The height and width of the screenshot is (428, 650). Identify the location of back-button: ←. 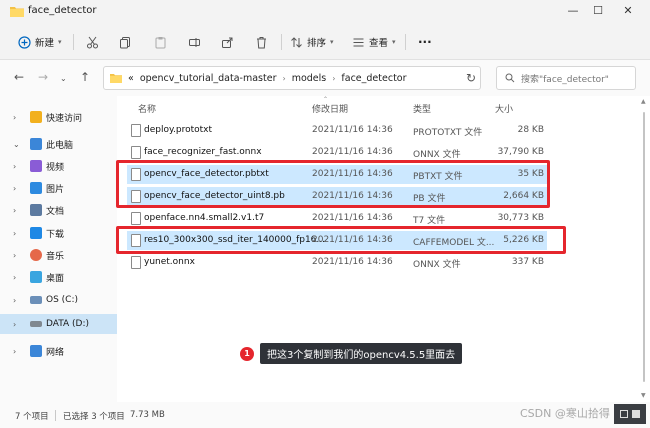
(19, 77).